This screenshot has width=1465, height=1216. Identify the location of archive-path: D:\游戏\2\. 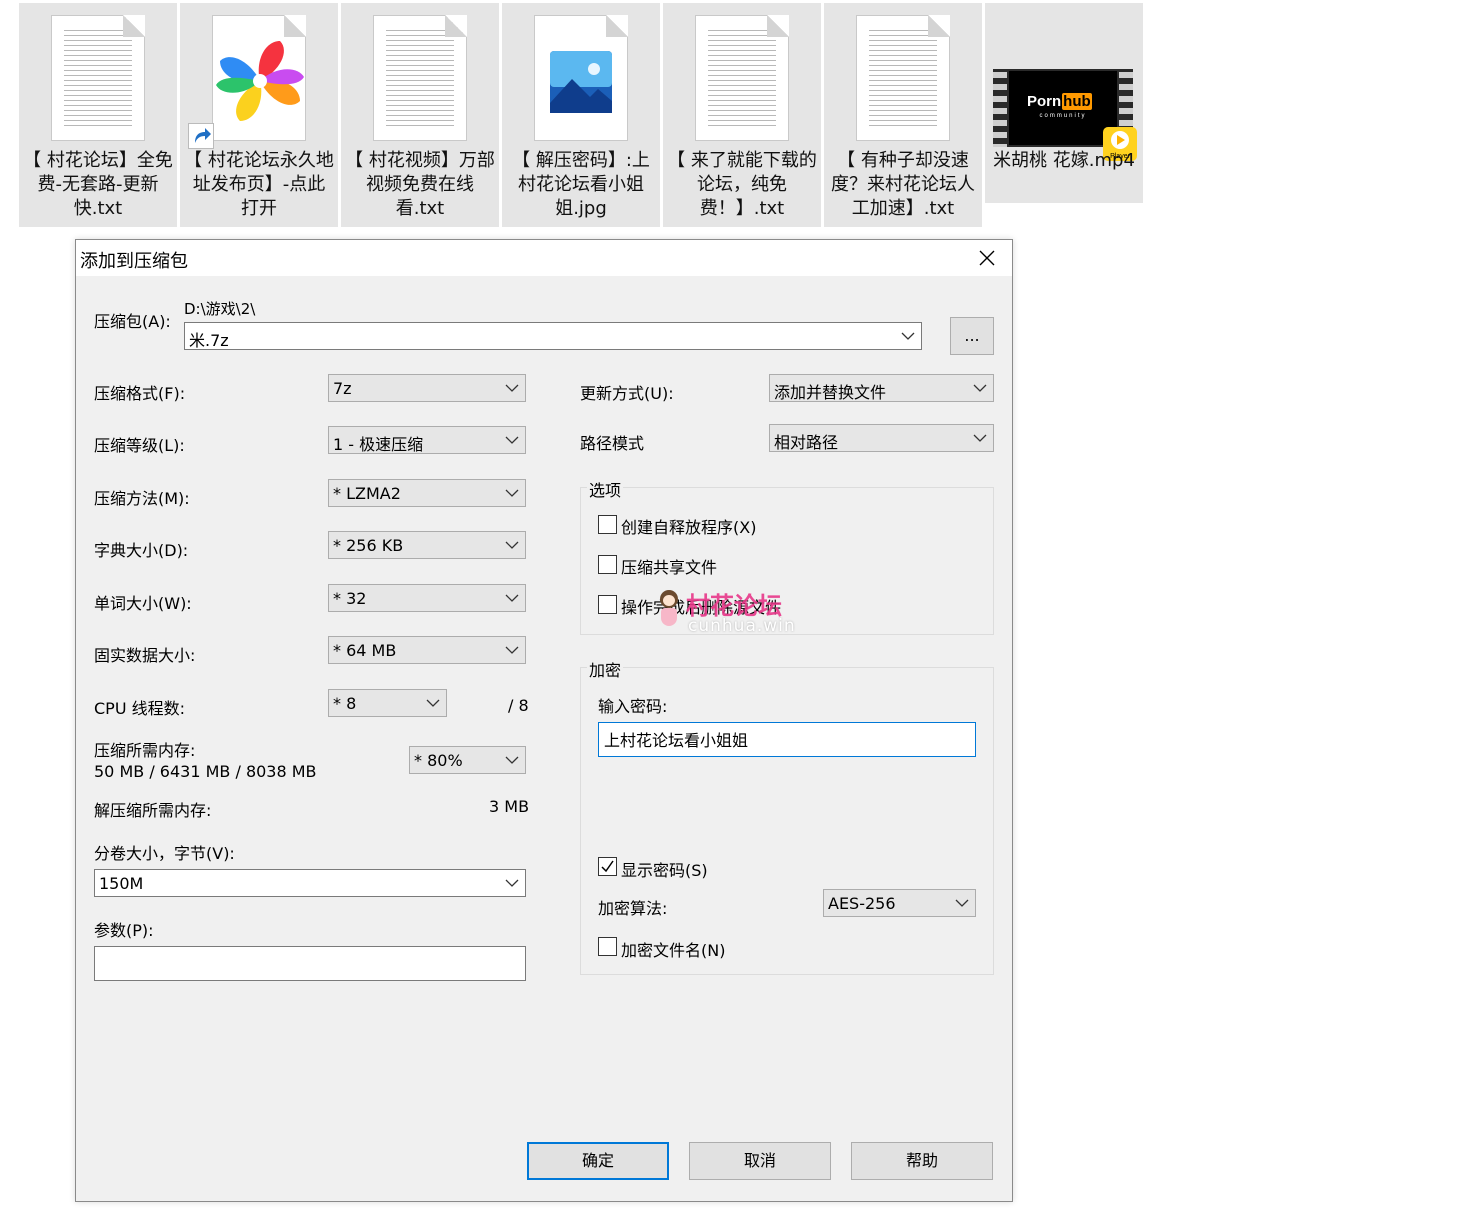
(220, 309).